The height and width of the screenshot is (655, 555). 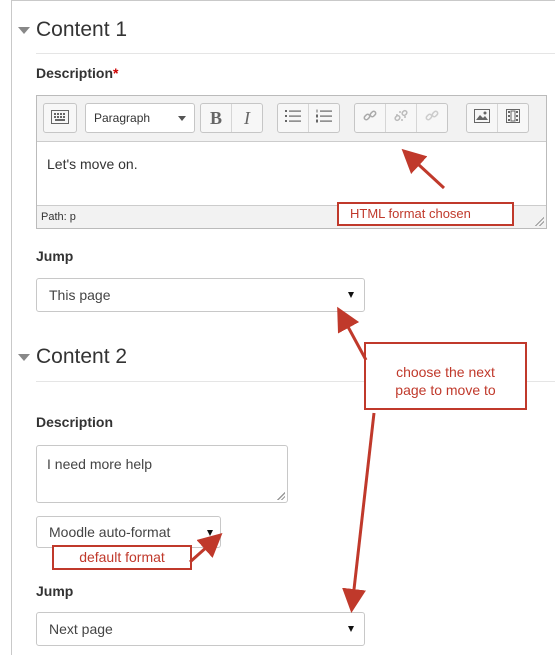 I want to click on format-select-value: Moodle auto-format, so click(x=110, y=532).